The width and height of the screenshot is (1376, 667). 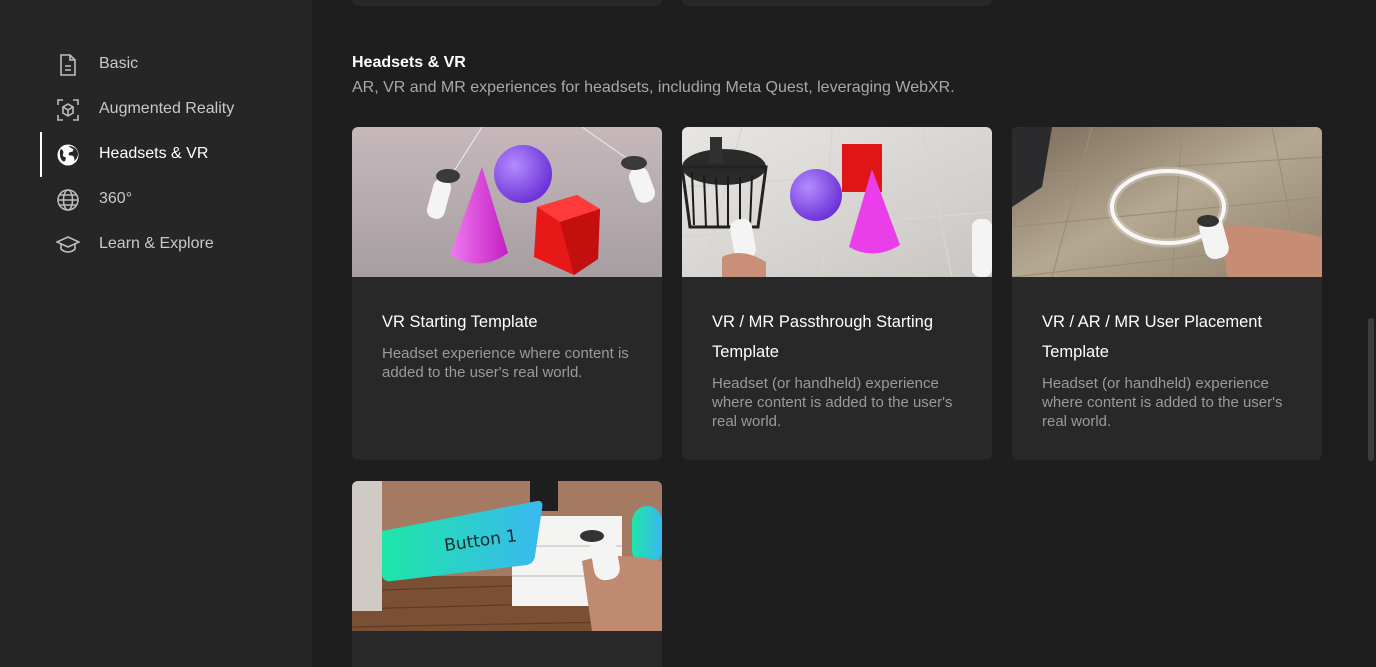 I want to click on sidebar-item-360: 360°, so click(x=160, y=199).